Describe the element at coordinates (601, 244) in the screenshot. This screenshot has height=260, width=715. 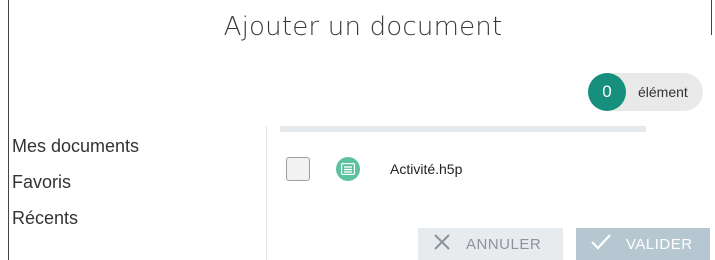
I see `check-icon` at that location.